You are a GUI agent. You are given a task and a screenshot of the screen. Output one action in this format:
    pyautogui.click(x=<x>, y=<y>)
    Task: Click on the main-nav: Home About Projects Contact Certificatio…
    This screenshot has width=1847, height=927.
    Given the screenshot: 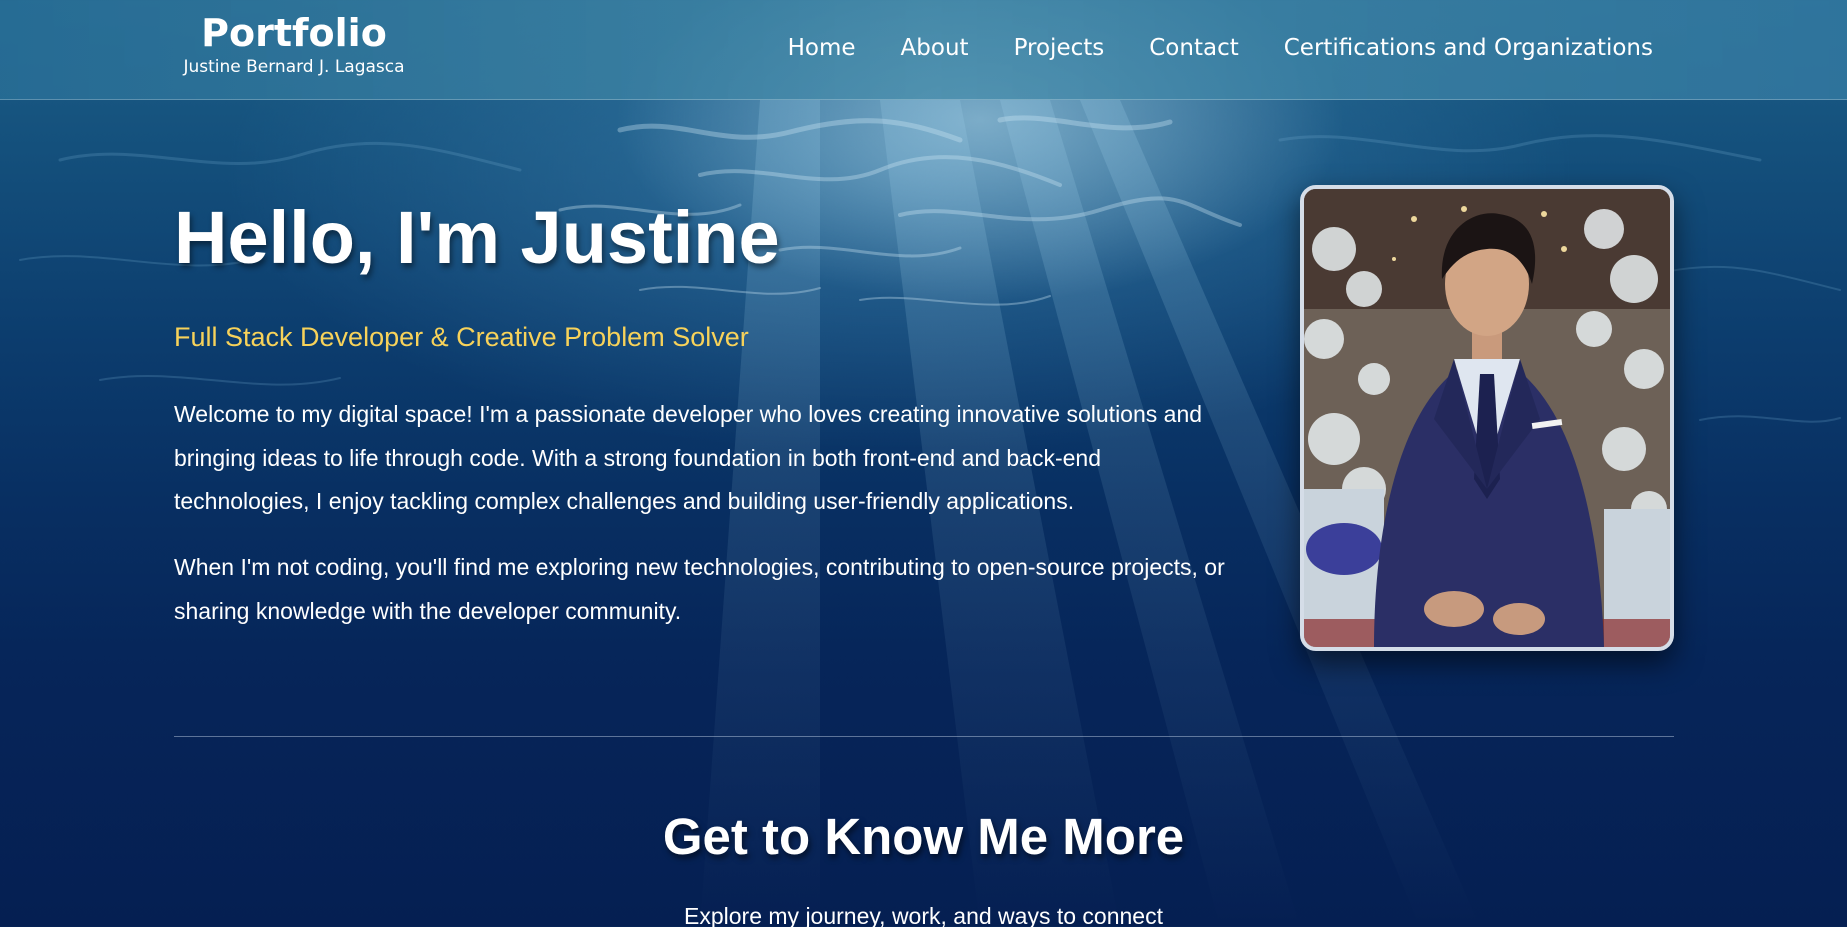 What is the action you would take?
    pyautogui.click(x=1220, y=48)
    